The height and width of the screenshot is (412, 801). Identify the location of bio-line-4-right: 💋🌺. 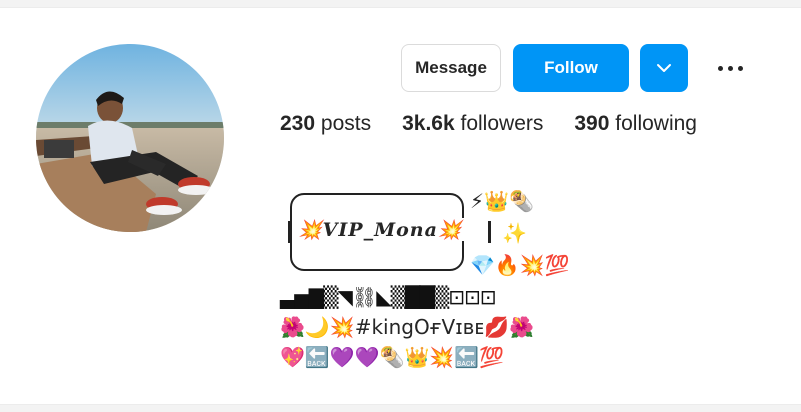
(509, 327).